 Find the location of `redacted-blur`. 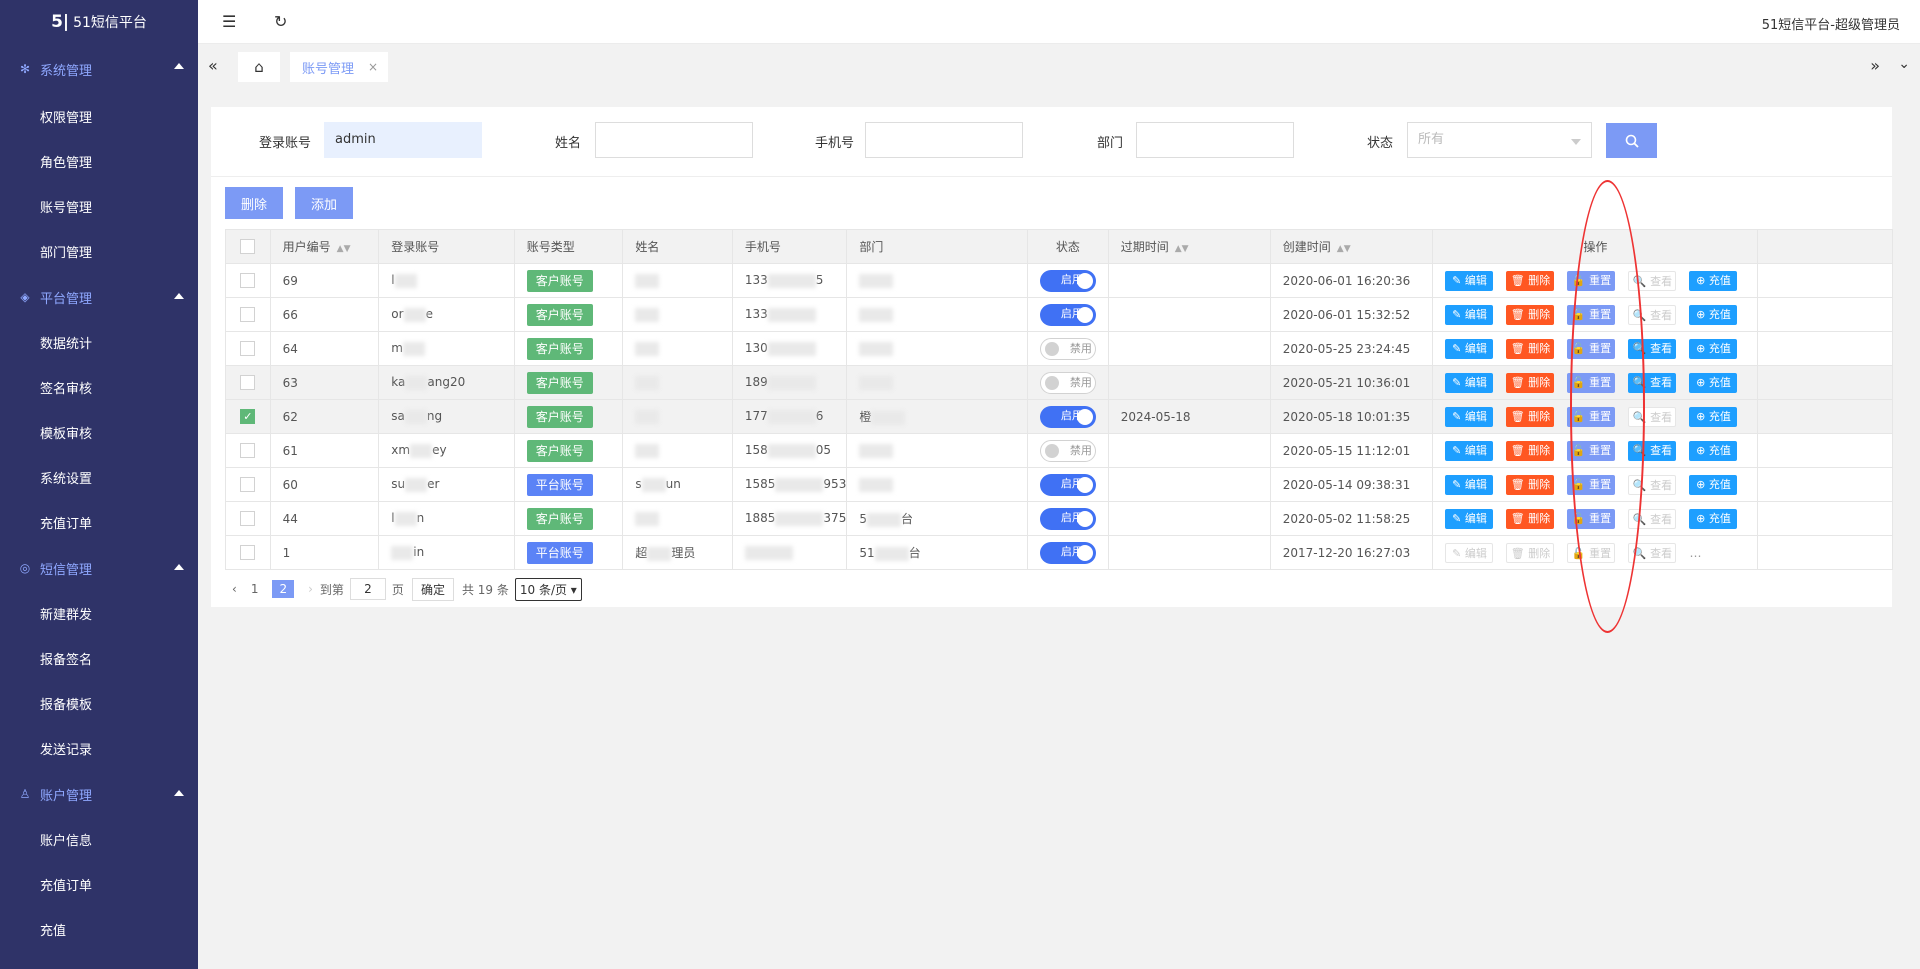

redacted-blur is located at coordinates (876, 314).